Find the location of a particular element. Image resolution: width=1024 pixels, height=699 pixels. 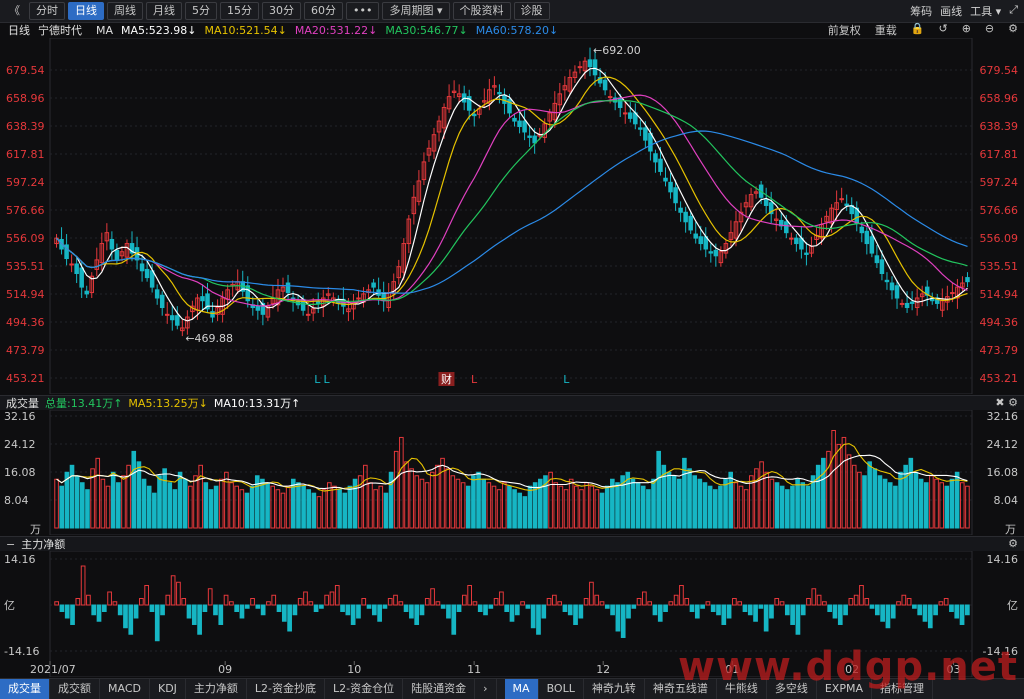

tab-ma: MA is located at coordinates (521, 689).